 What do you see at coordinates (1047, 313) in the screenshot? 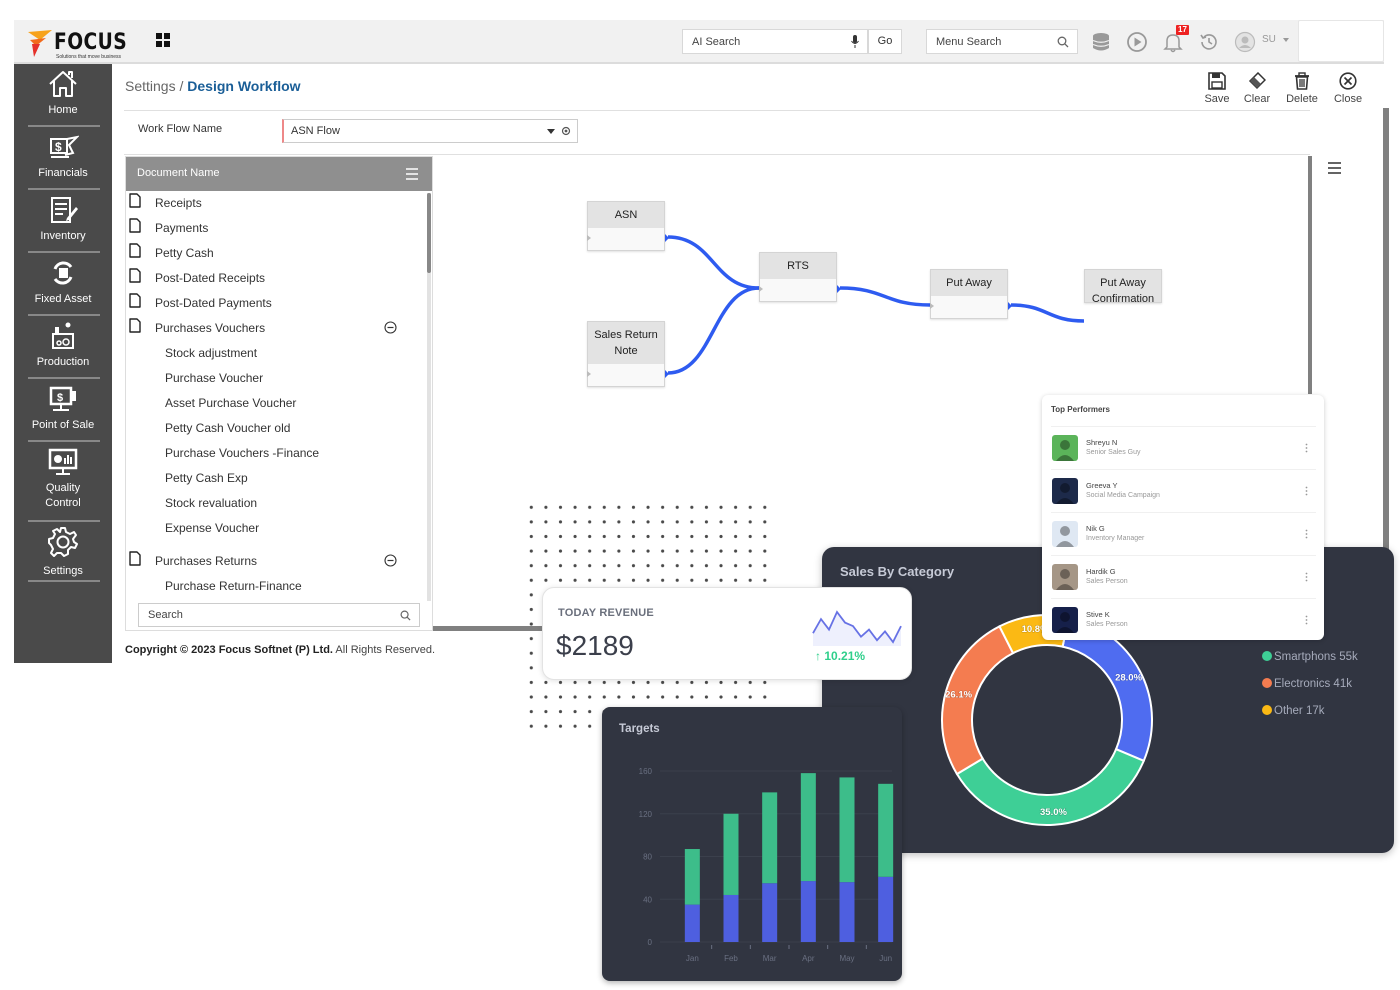
I see `workflow-edge-putaway-pac` at bounding box center [1047, 313].